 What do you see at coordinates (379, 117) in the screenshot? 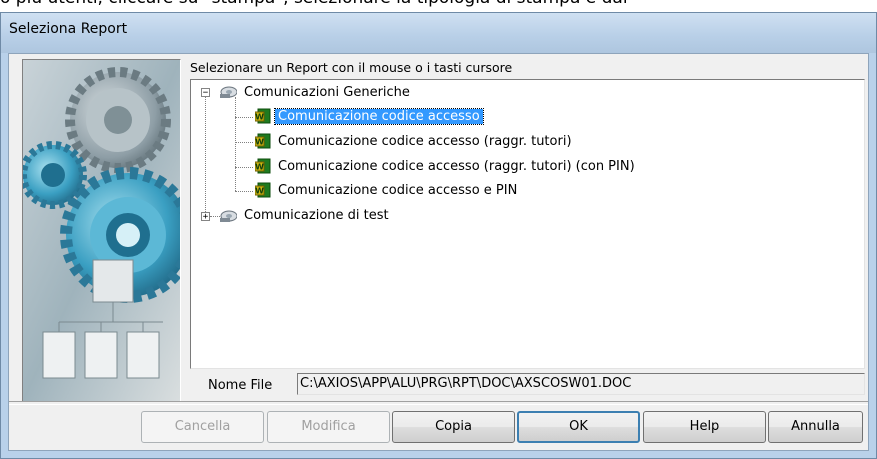
I see `tree-node-comunicazione-codice-accesso: Comunicazione codice accesso` at bounding box center [379, 117].